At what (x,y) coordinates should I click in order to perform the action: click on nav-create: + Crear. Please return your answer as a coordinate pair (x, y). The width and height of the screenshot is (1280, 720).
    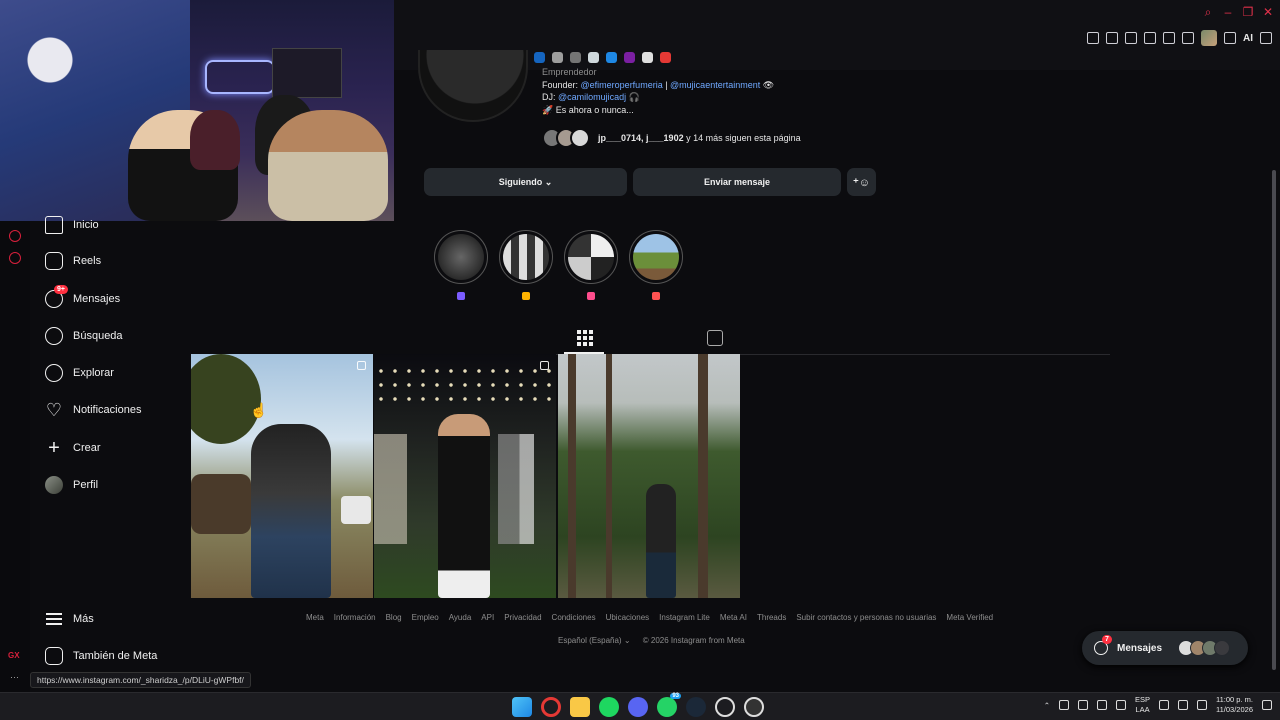
    Looking at the image, I should click on (72, 448).